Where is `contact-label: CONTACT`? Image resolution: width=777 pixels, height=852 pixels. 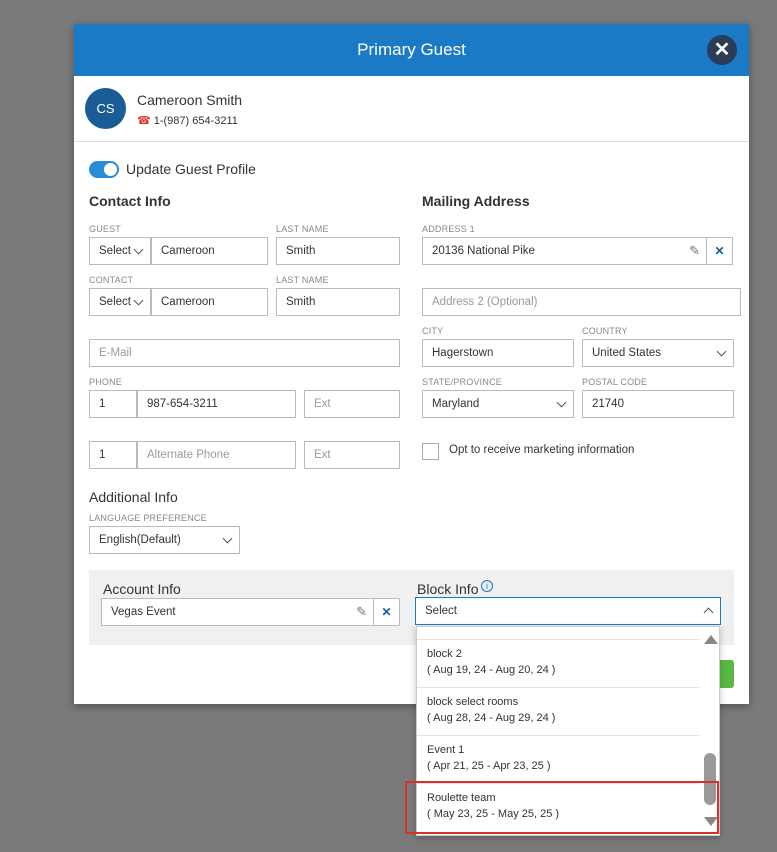 contact-label: CONTACT is located at coordinates (111, 280).